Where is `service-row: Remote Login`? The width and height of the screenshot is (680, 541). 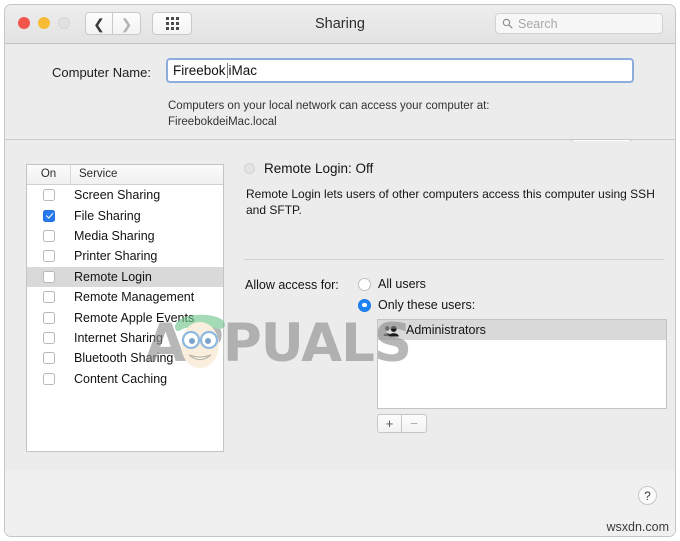
service-row: Remote Login is located at coordinates (125, 276).